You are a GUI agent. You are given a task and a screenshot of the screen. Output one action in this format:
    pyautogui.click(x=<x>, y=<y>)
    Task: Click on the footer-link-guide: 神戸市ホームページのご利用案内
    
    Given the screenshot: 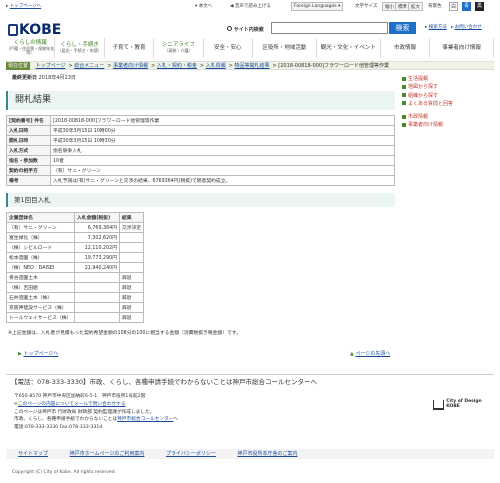 What is the action you would take?
    pyautogui.click(x=107, y=454)
    